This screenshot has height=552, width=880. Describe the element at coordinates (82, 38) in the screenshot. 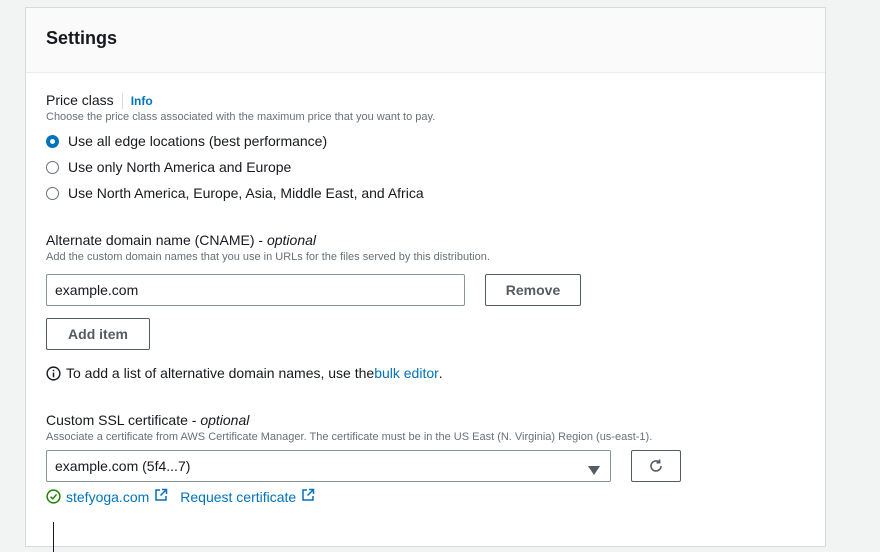

I see `panel-title: Settings` at that location.